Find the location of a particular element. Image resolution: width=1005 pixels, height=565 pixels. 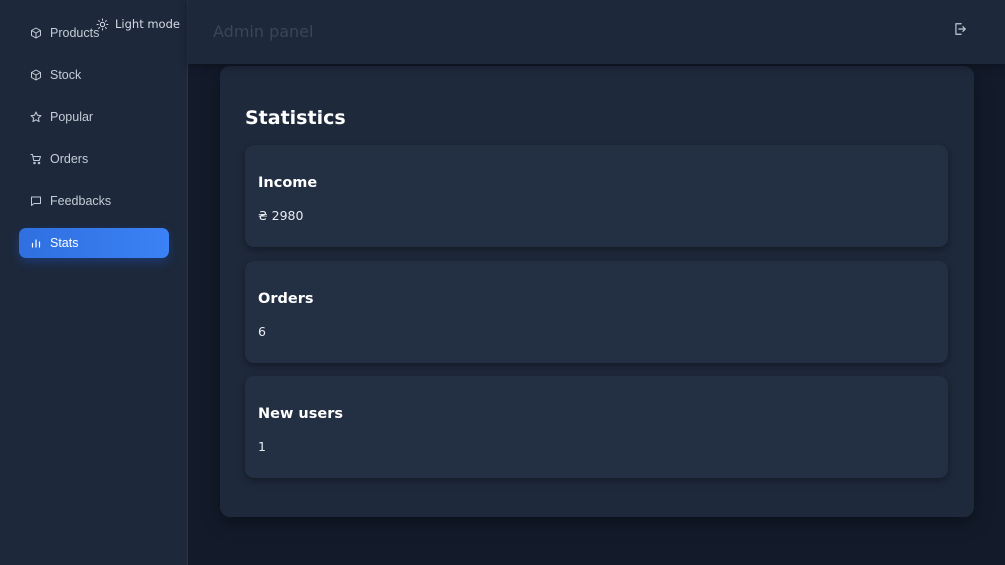

page-title: Admin panel is located at coordinates (263, 31).